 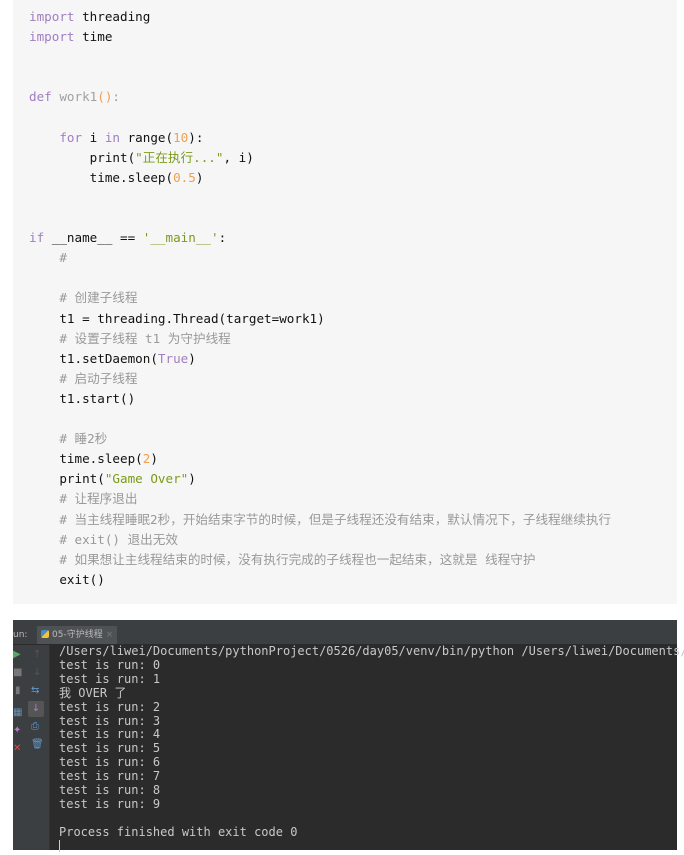 I want to click on code-token: # 设置子线程 t1 为守护线程, so click(x=130, y=338).